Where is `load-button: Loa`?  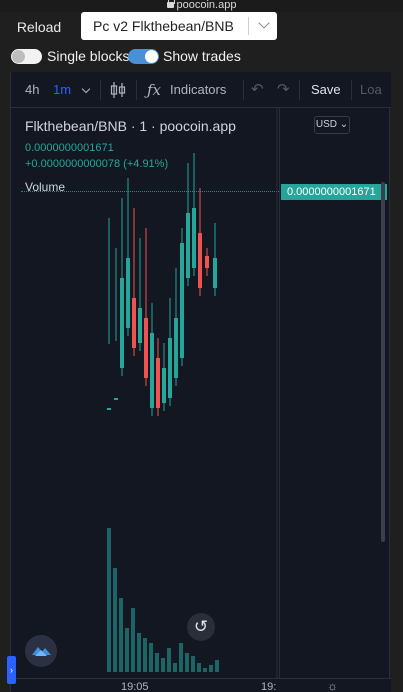
load-button: Loa is located at coordinates (371, 90).